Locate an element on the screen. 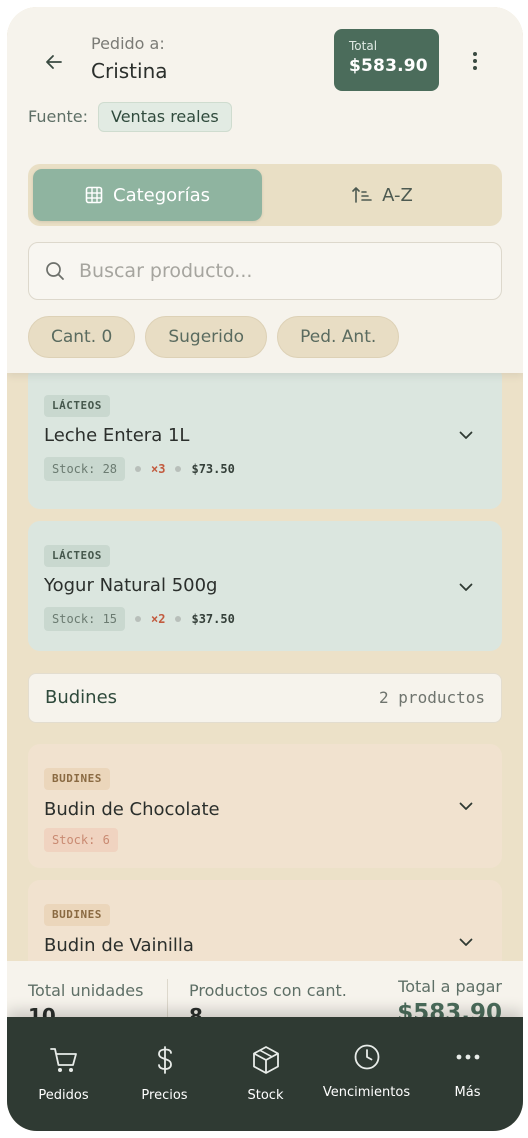 This screenshot has width=528, height=1138. nav-label: Vencimientos is located at coordinates (366, 1092).